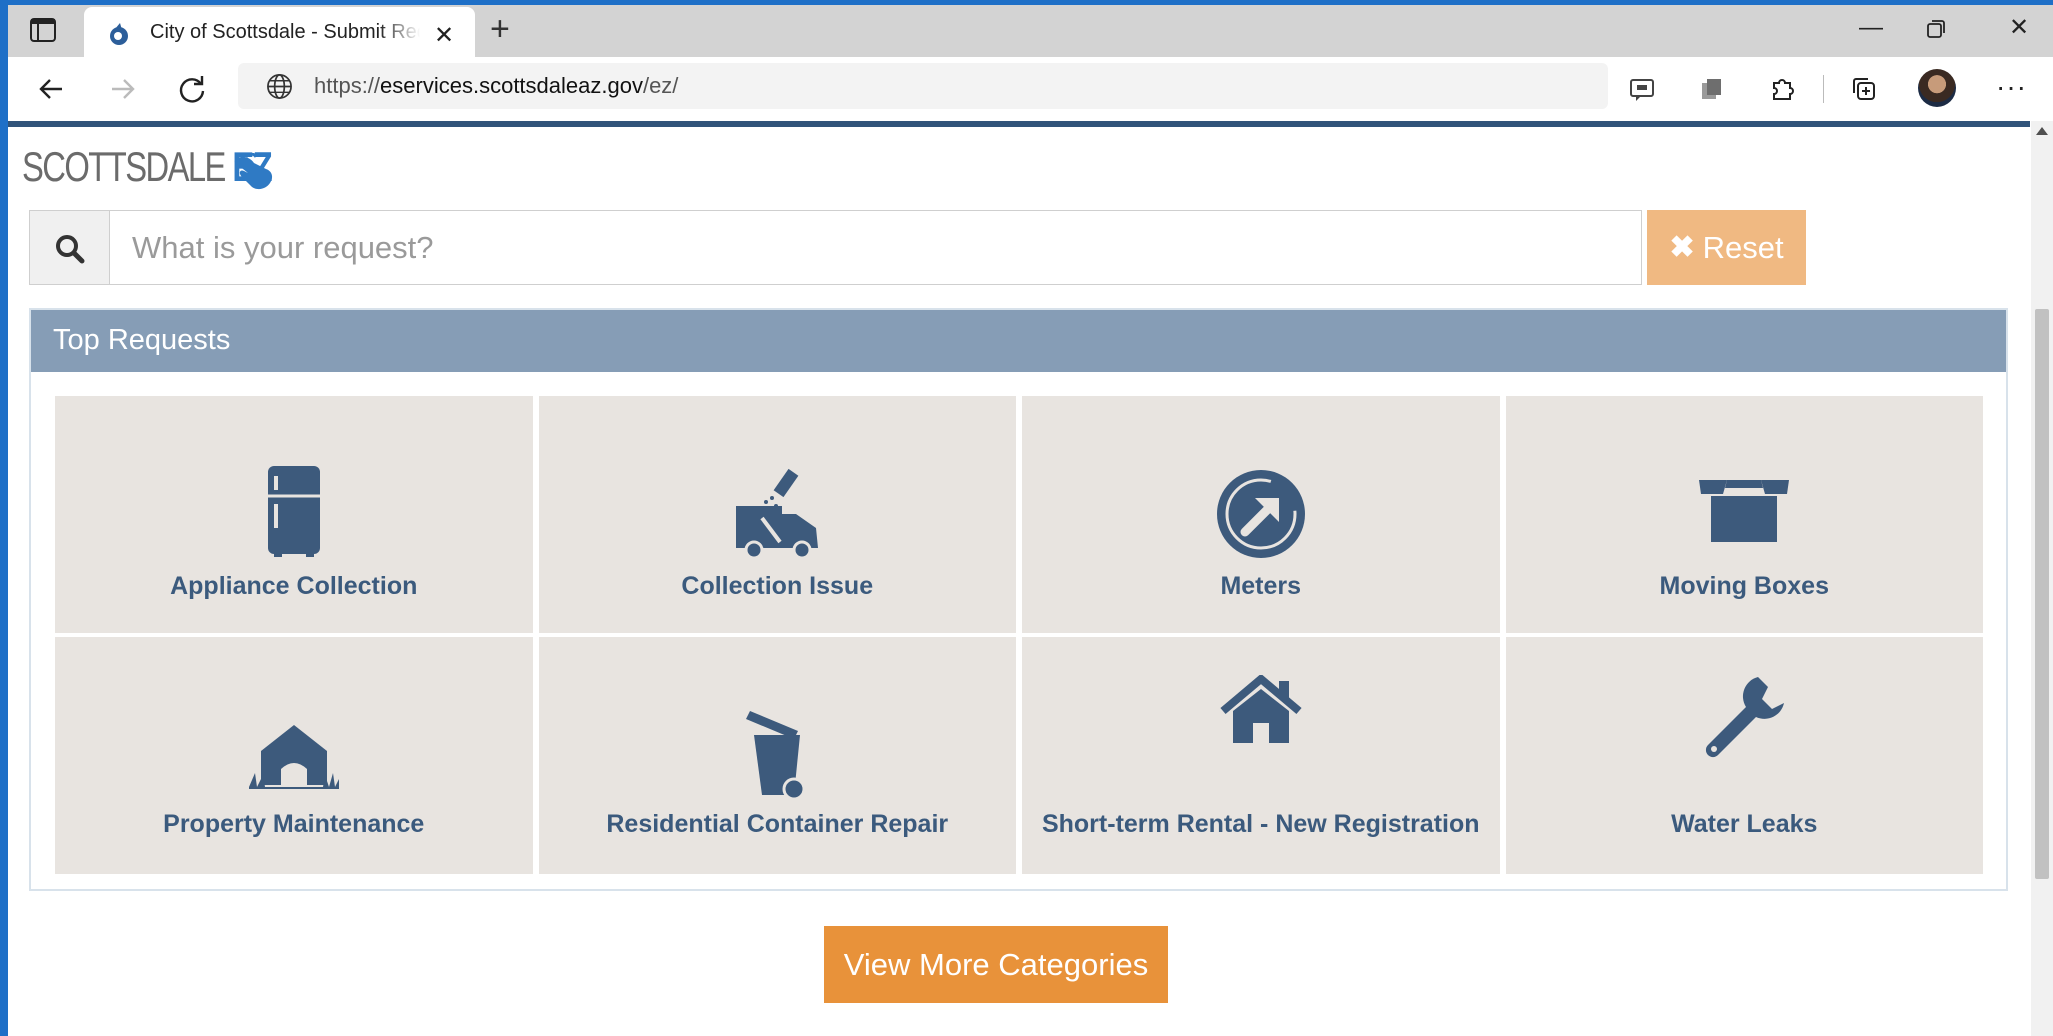  Describe the element at coordinates (2042, 594) in the screenshot. I see `scroll-thumb` at that location.